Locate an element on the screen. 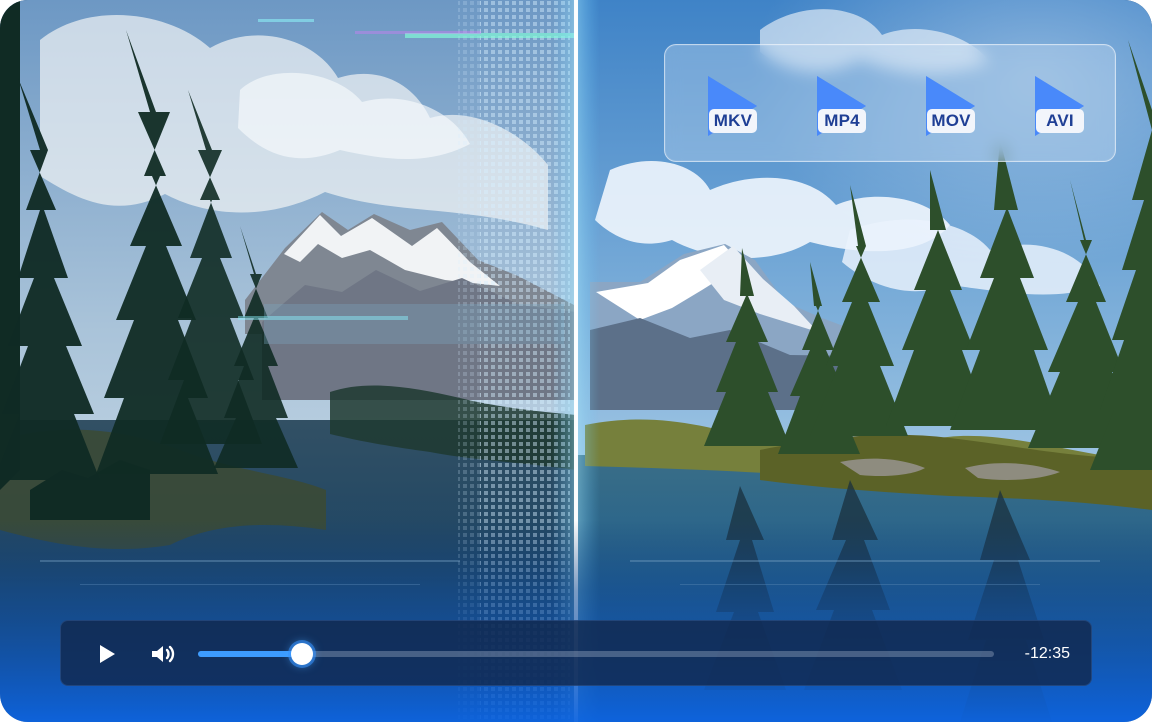 The width and height of the screenshot is (1152, 722). volume-button is located at coordinates (163, 654).